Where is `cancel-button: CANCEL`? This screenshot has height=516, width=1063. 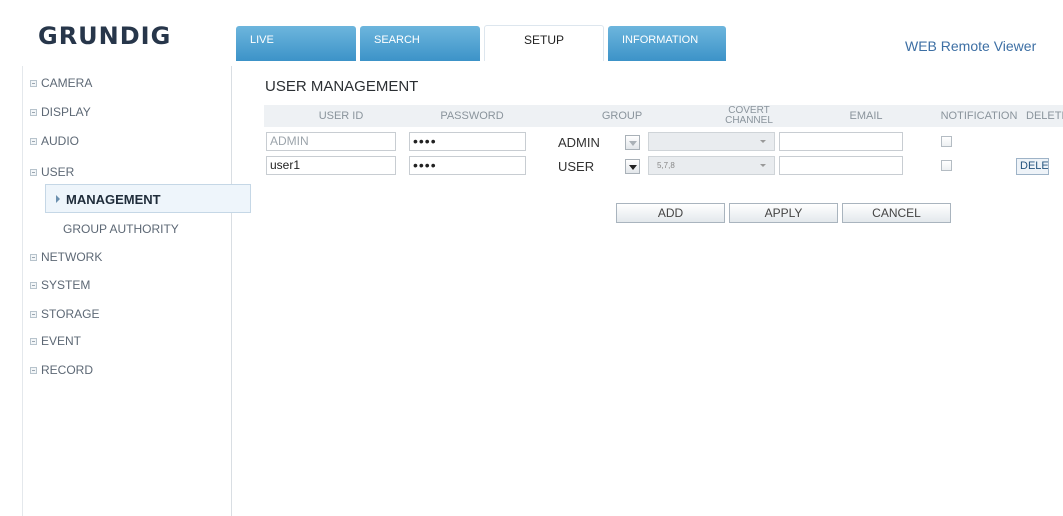 cancel-button: CANCEL is located at coordinates (896, 213).